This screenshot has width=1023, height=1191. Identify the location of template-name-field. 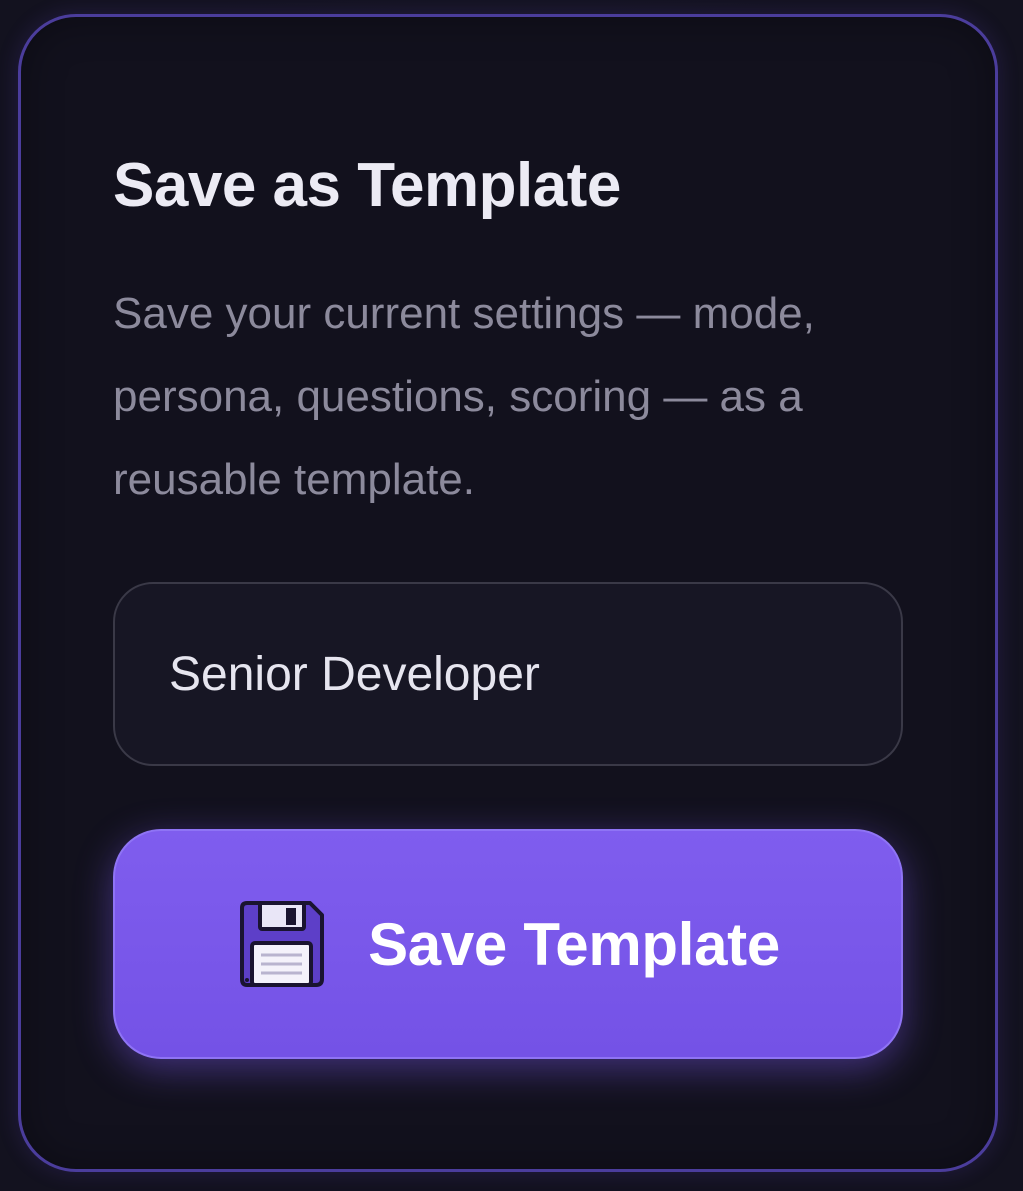
(508, 674).